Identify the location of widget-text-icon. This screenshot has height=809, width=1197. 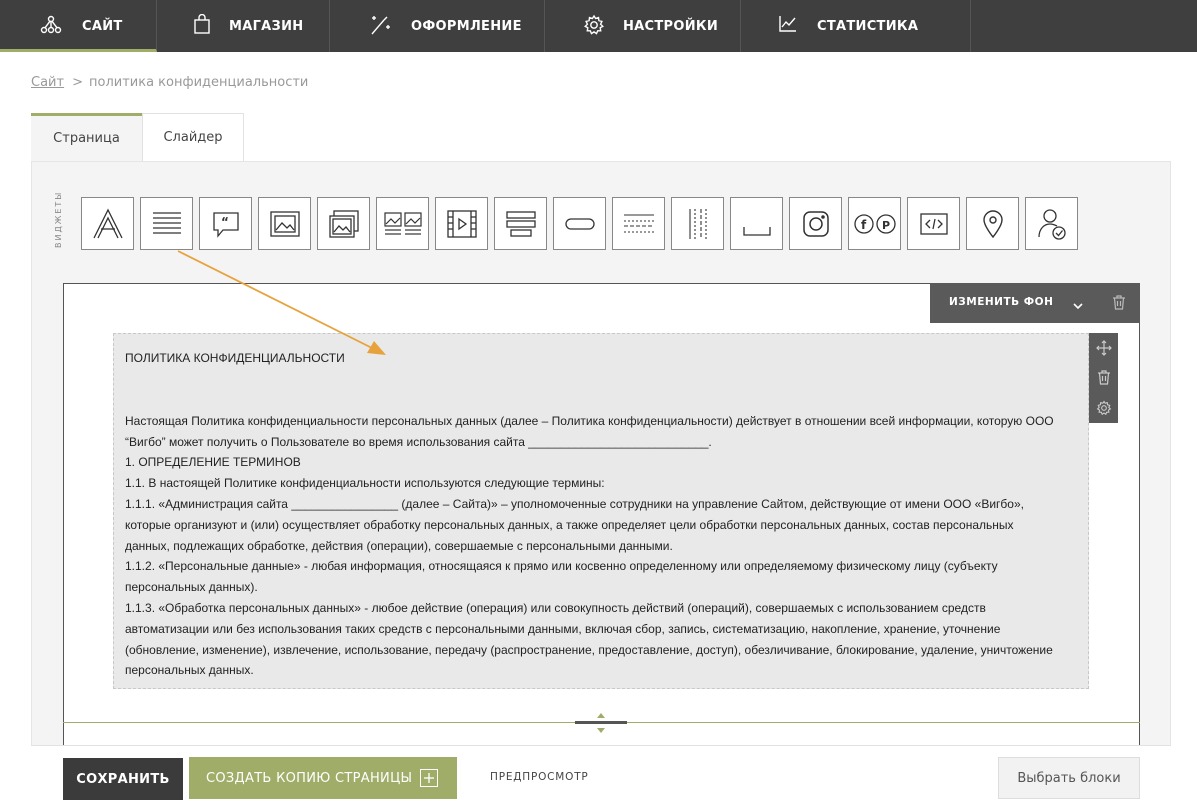
(107, 223).